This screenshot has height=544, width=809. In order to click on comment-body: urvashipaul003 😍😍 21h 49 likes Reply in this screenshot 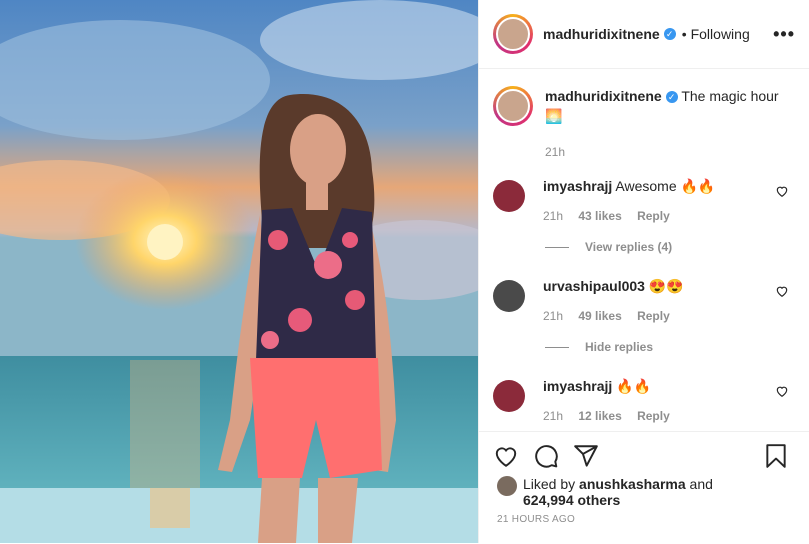, I will do `click(669, 301)`.